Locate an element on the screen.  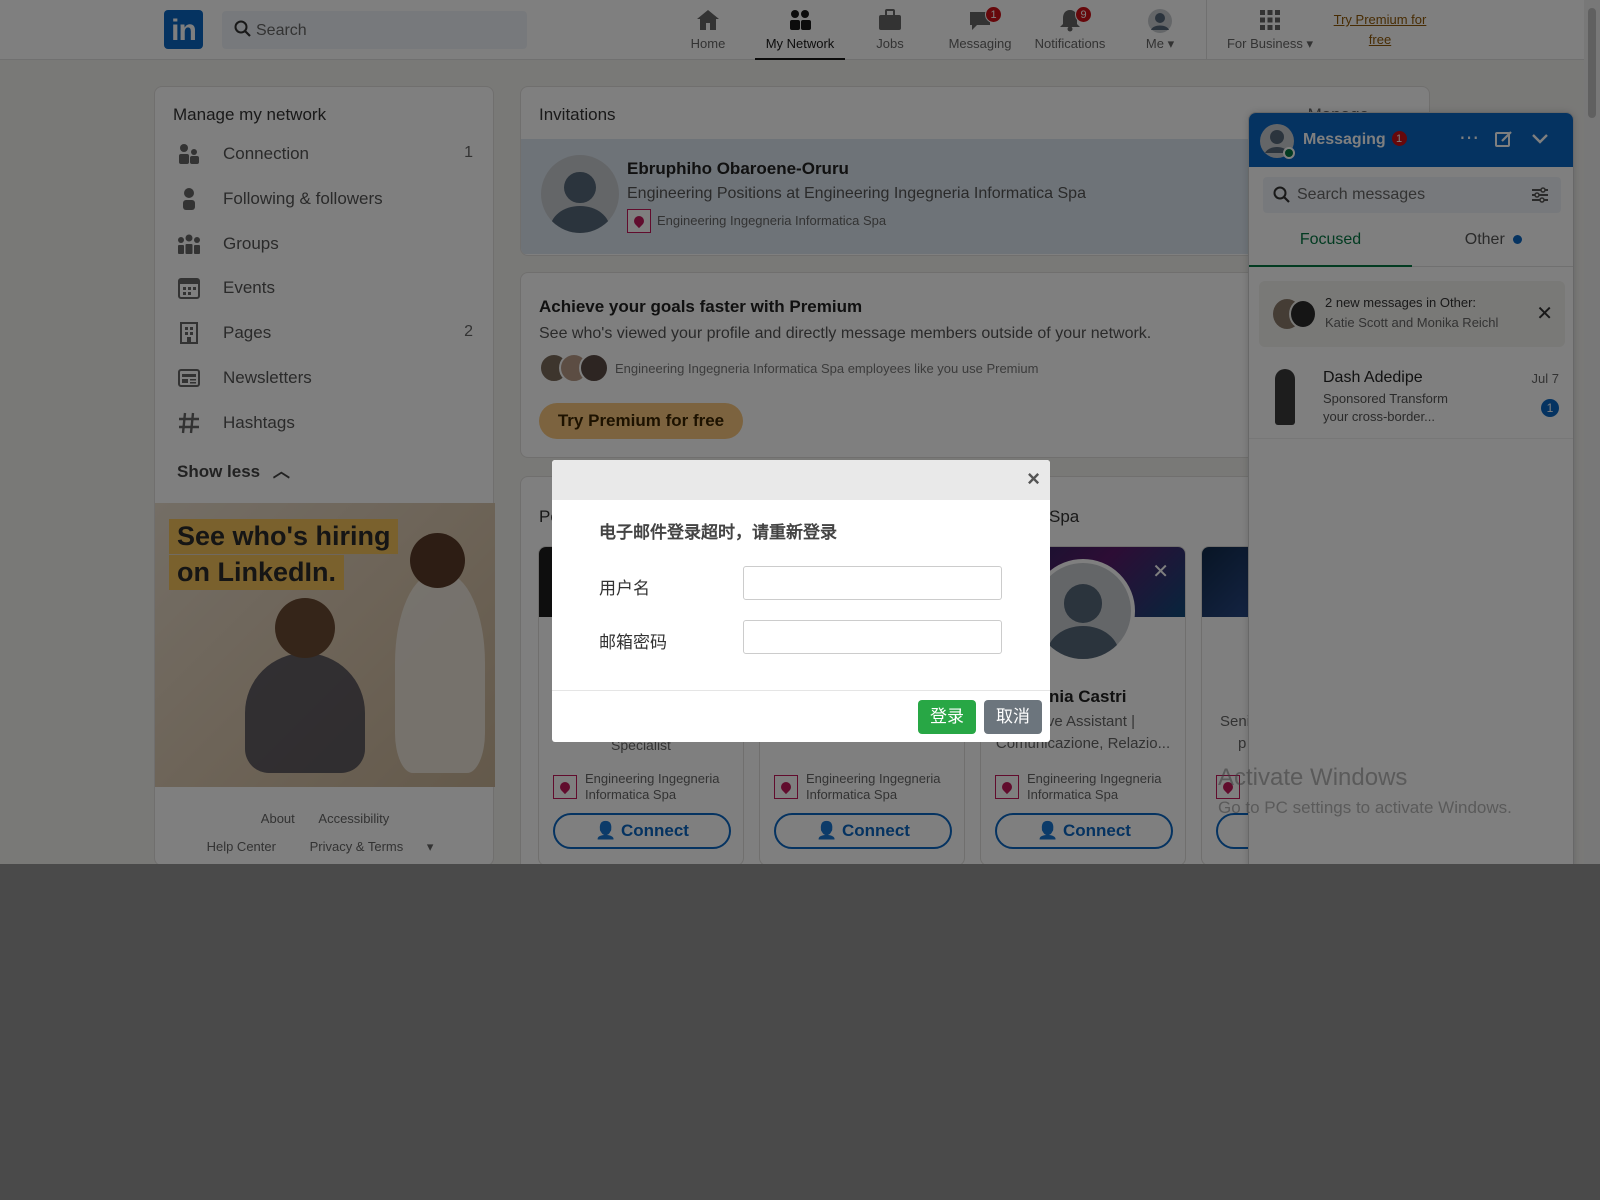
dialog-header: × is located at coordinates (801, 480).